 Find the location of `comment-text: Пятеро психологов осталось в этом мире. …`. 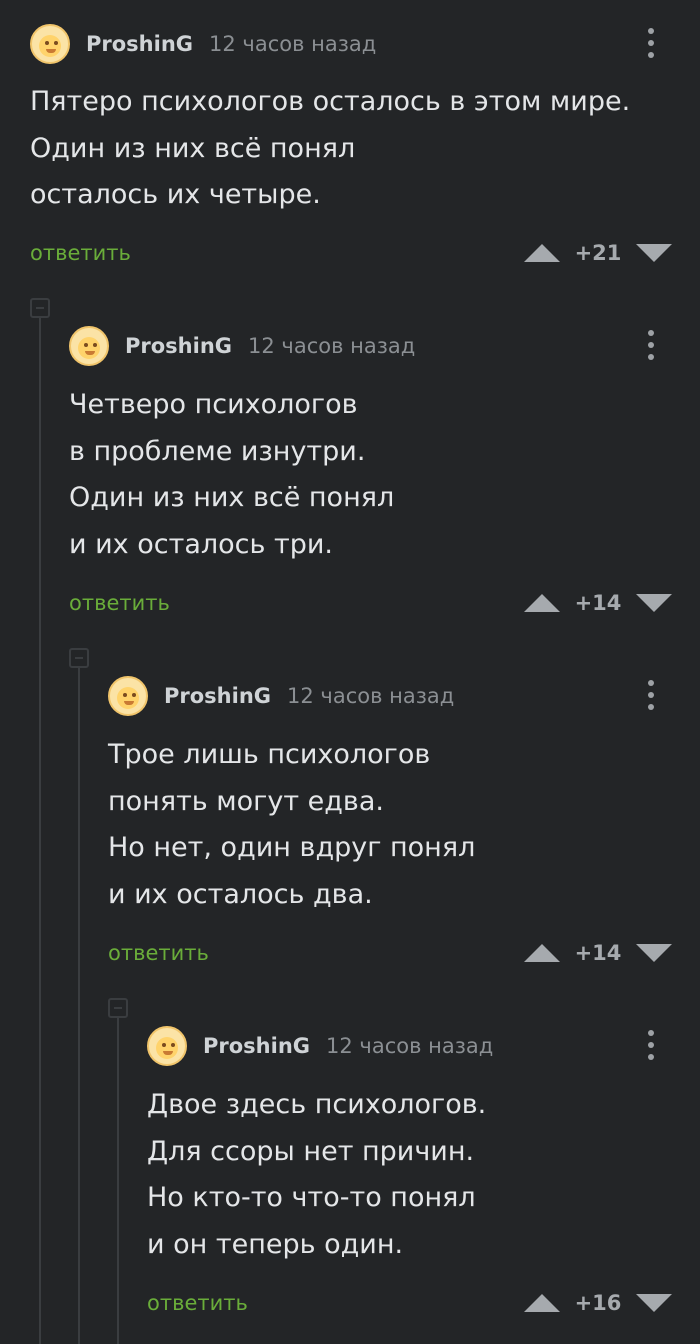

comment-text: Пятеро психологов осталось в этом мире. … is located at coordinates (330, 149).